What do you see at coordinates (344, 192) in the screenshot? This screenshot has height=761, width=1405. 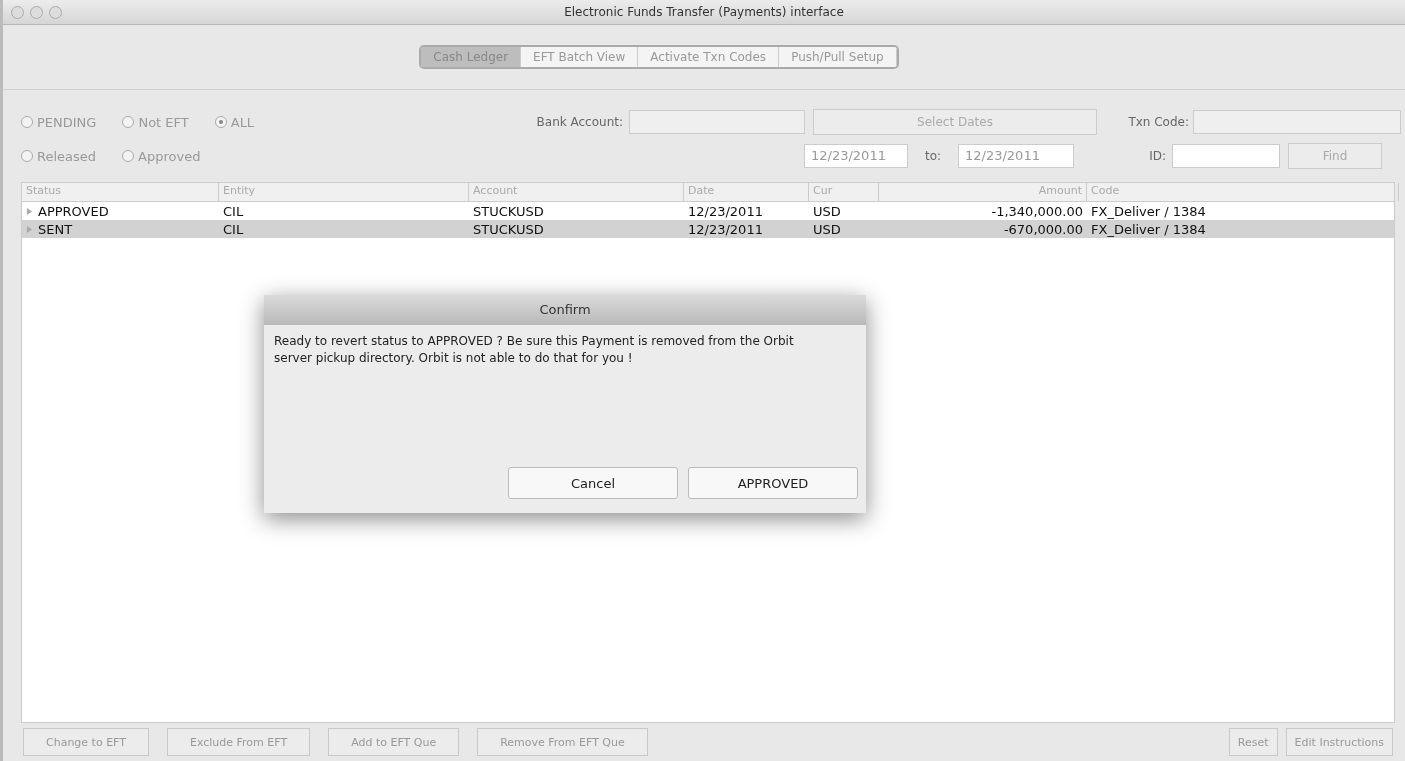 I see `column-header: Entity` at bounding box center [344, 192].